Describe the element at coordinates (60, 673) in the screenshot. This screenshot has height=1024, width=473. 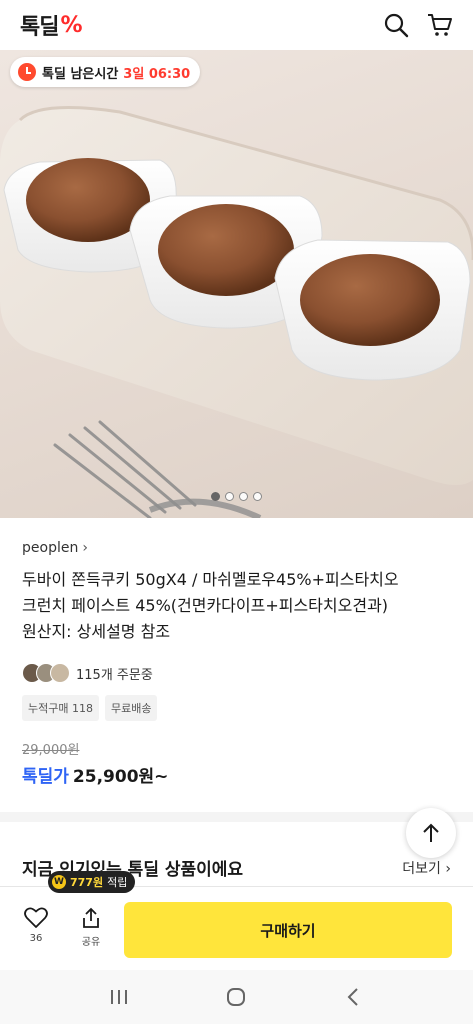
I see `avatar` at that location.